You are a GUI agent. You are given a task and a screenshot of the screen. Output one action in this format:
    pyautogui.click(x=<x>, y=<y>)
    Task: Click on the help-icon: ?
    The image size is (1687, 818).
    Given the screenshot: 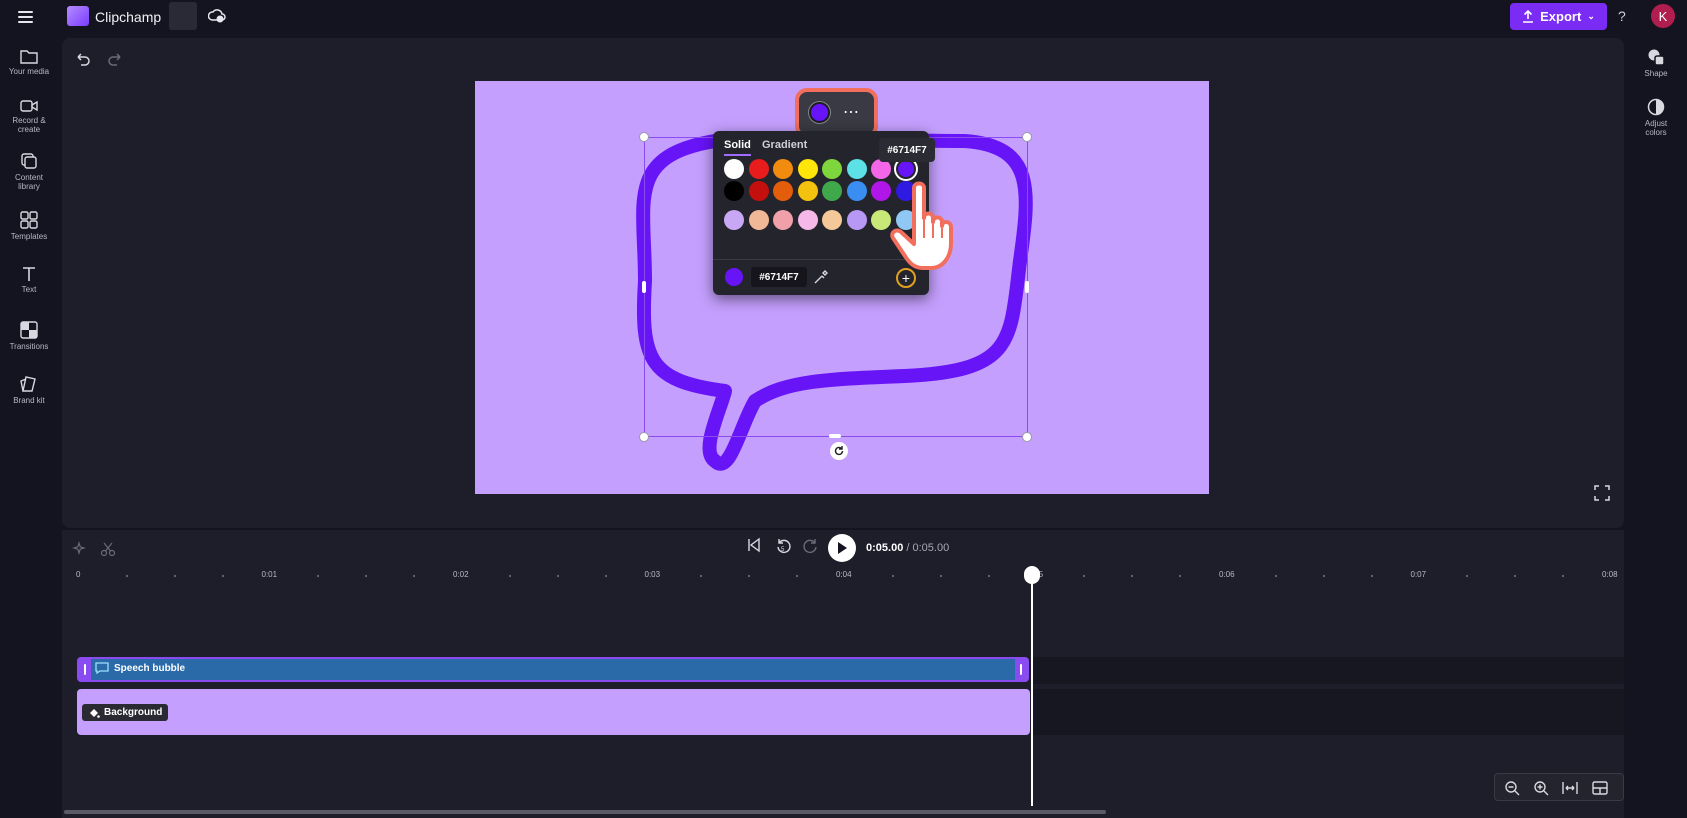 What is the action you would take?
    pyautogui.click(x=1622, y=16)
    